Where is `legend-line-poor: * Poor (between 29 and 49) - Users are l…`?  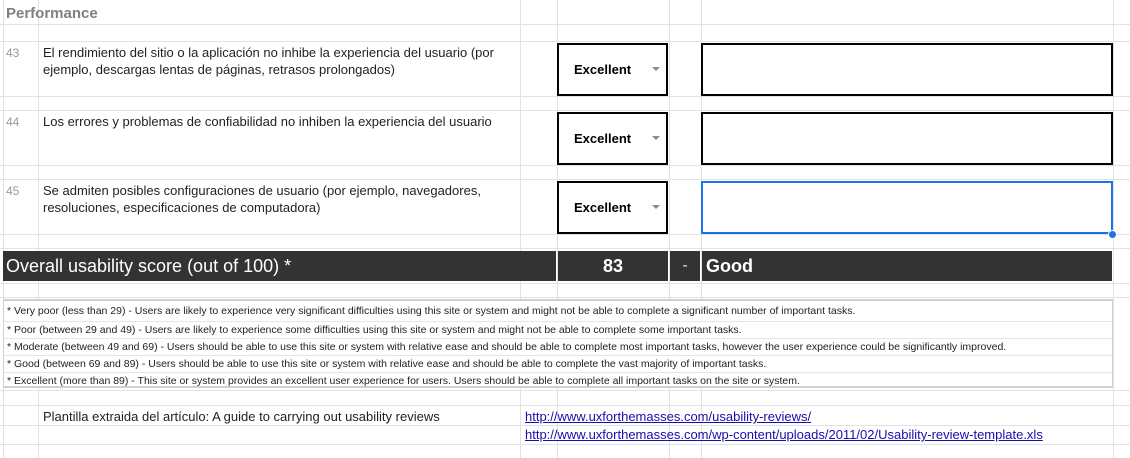
legend-line-poor: * Poor (between 29 and 49) - Users are l… is located at coordinates (374, 330).